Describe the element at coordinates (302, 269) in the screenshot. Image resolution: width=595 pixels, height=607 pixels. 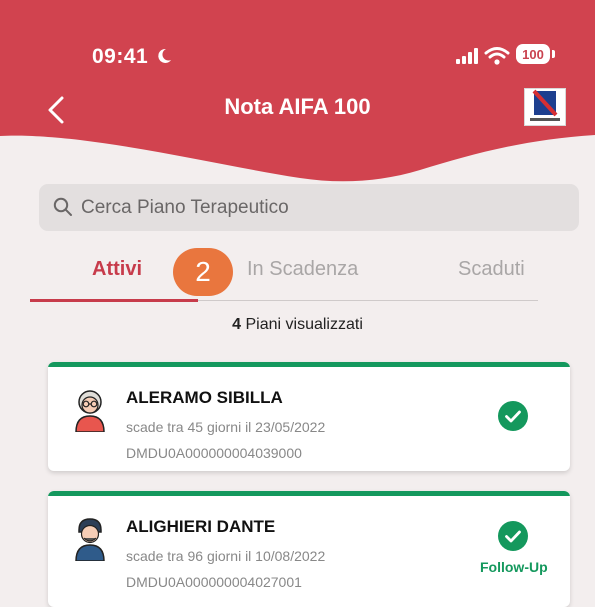
I see `tab-in-scadenza: In Scadenza` at that location.